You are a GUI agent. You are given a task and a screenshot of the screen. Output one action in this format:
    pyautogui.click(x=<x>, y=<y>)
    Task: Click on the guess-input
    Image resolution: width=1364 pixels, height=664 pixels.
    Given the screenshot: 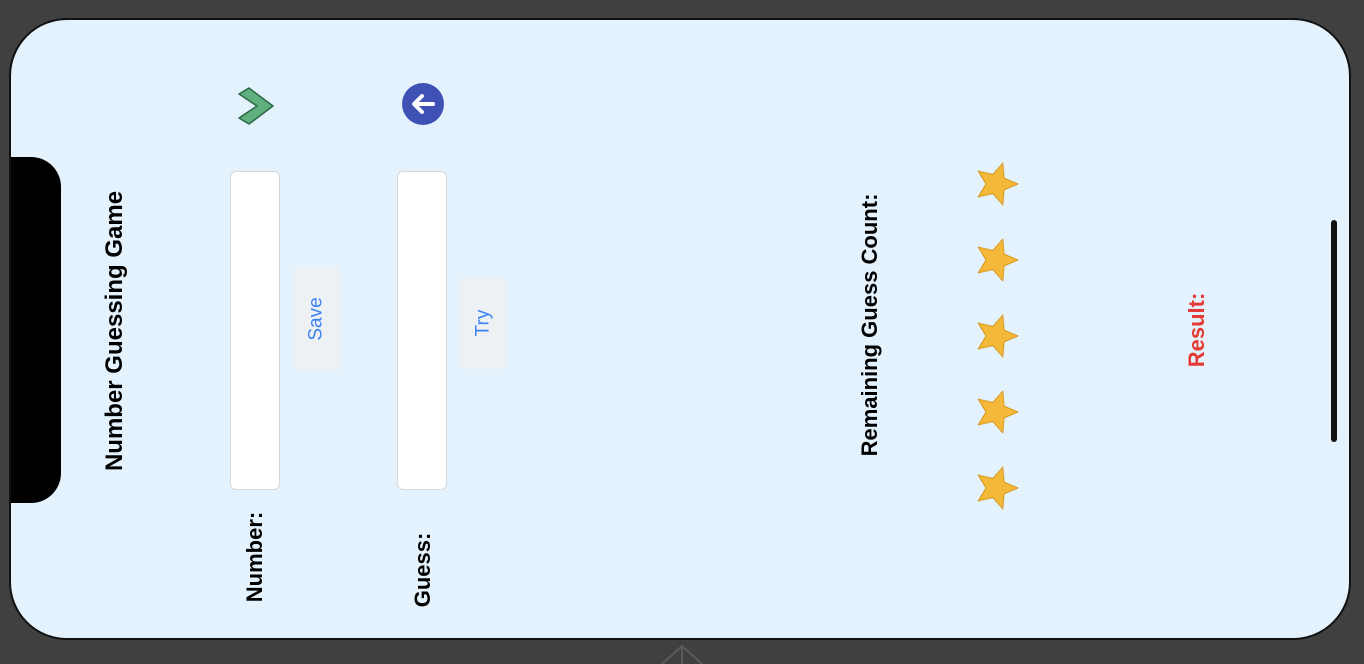 What is the action you would take?
    pyautogui.click(x=422, y=330)
    